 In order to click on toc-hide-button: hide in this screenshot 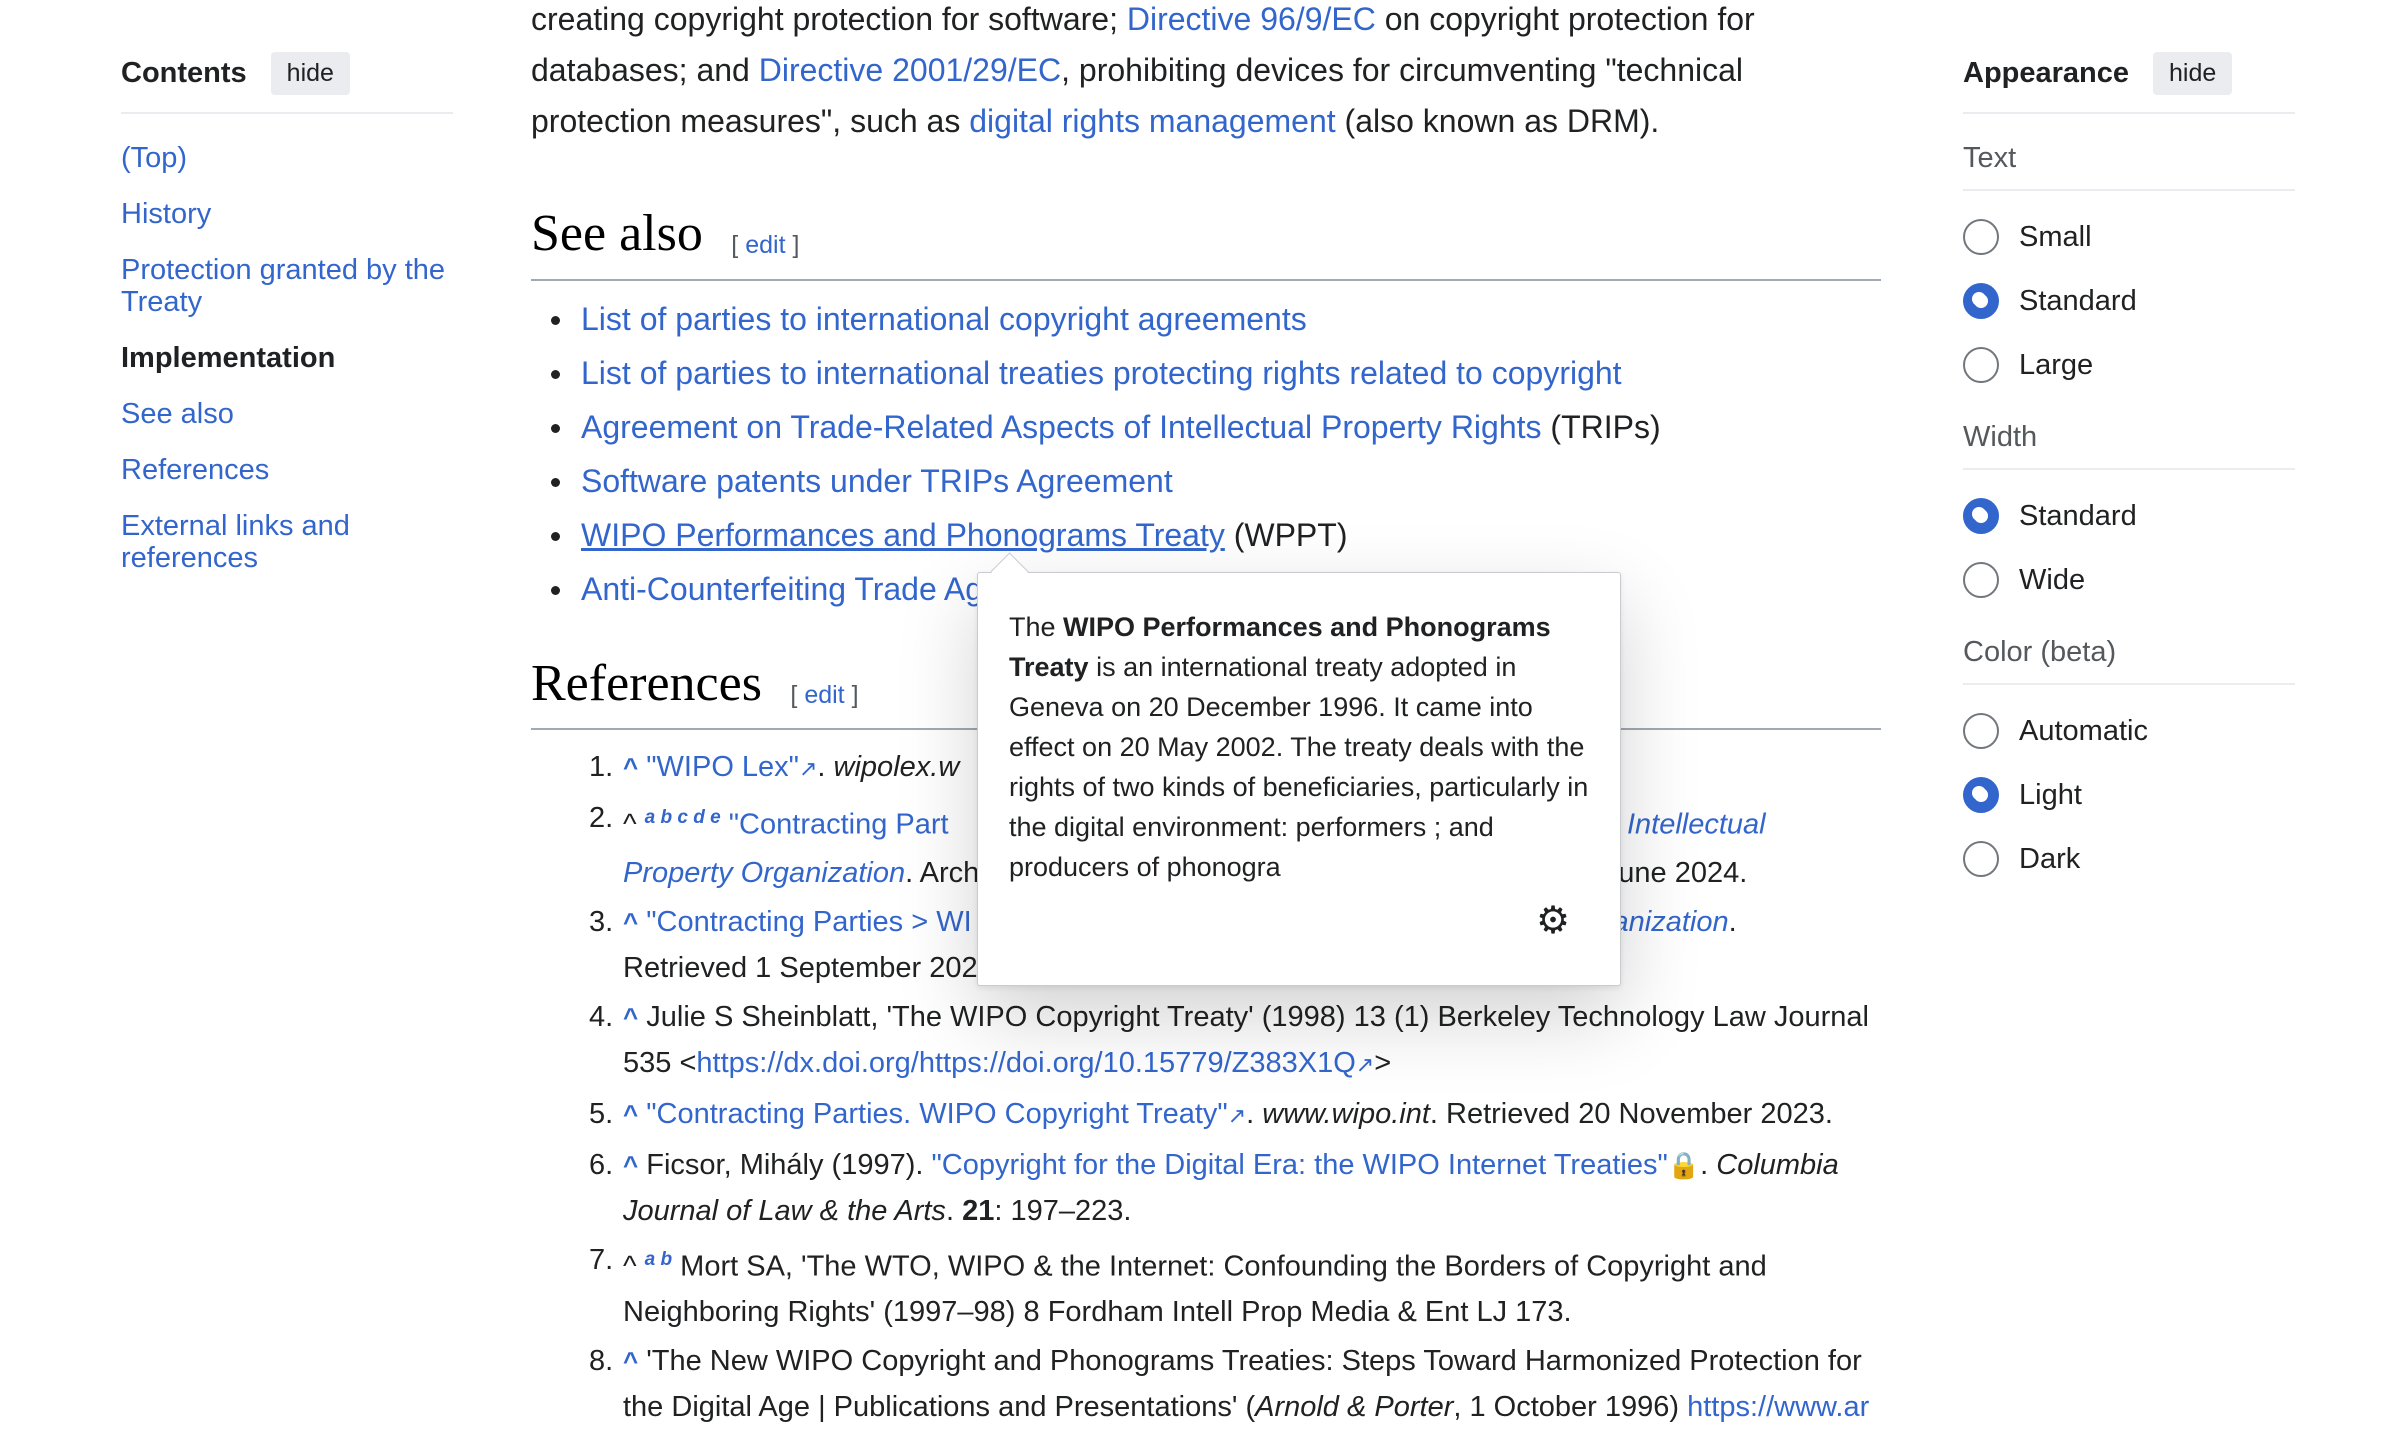, I will do `click(310, 73)`.